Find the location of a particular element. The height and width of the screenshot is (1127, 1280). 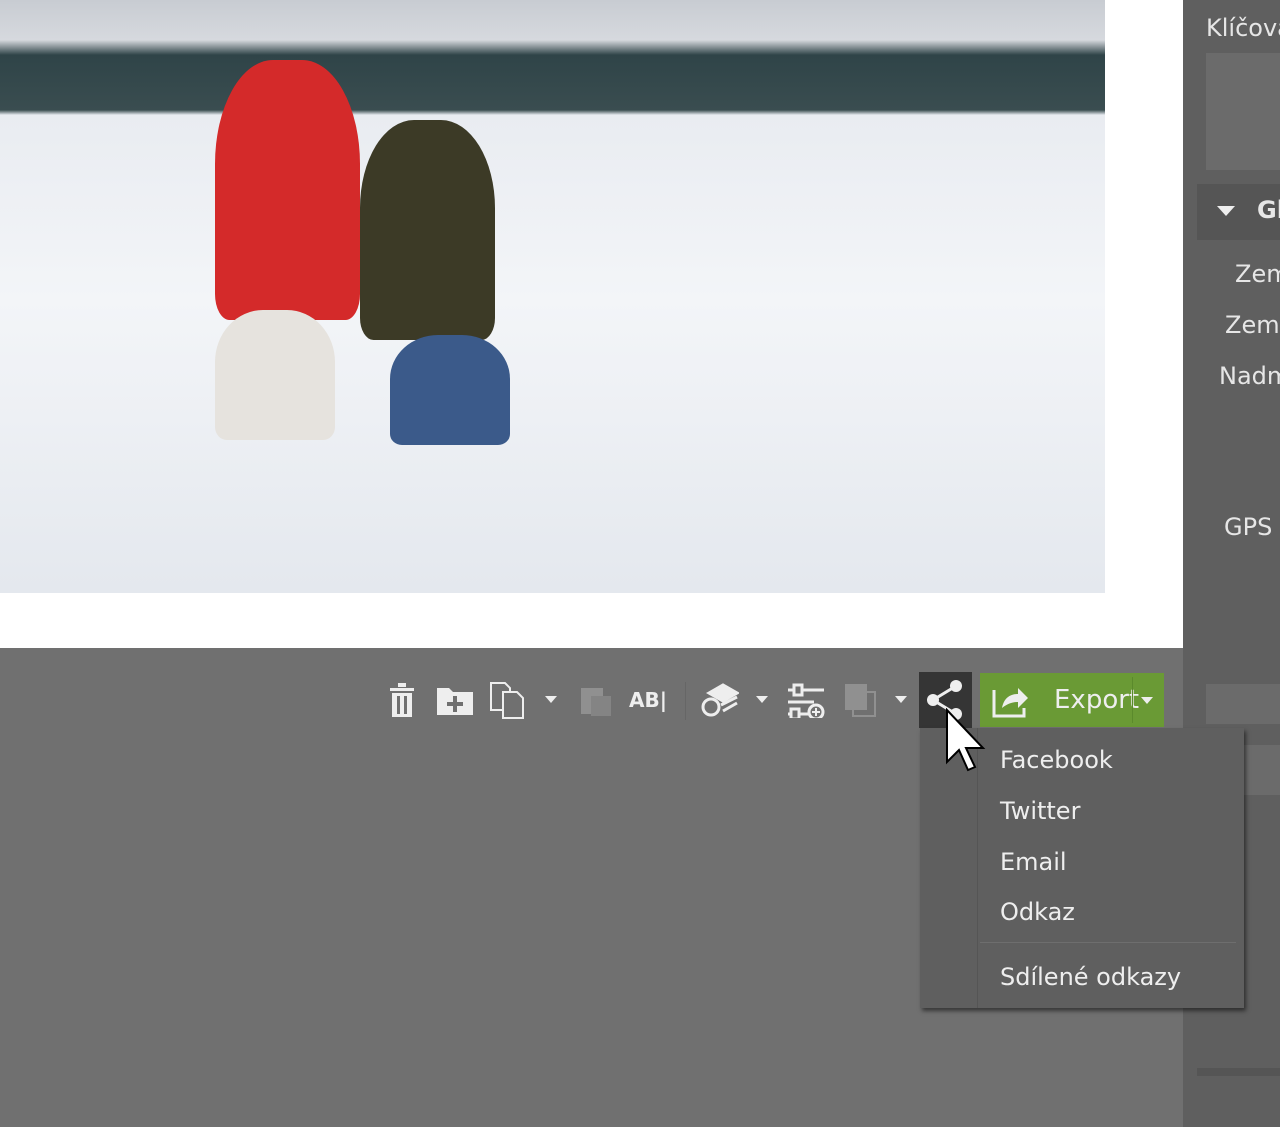

export-button: Export is located at coordinates (1072, 700).